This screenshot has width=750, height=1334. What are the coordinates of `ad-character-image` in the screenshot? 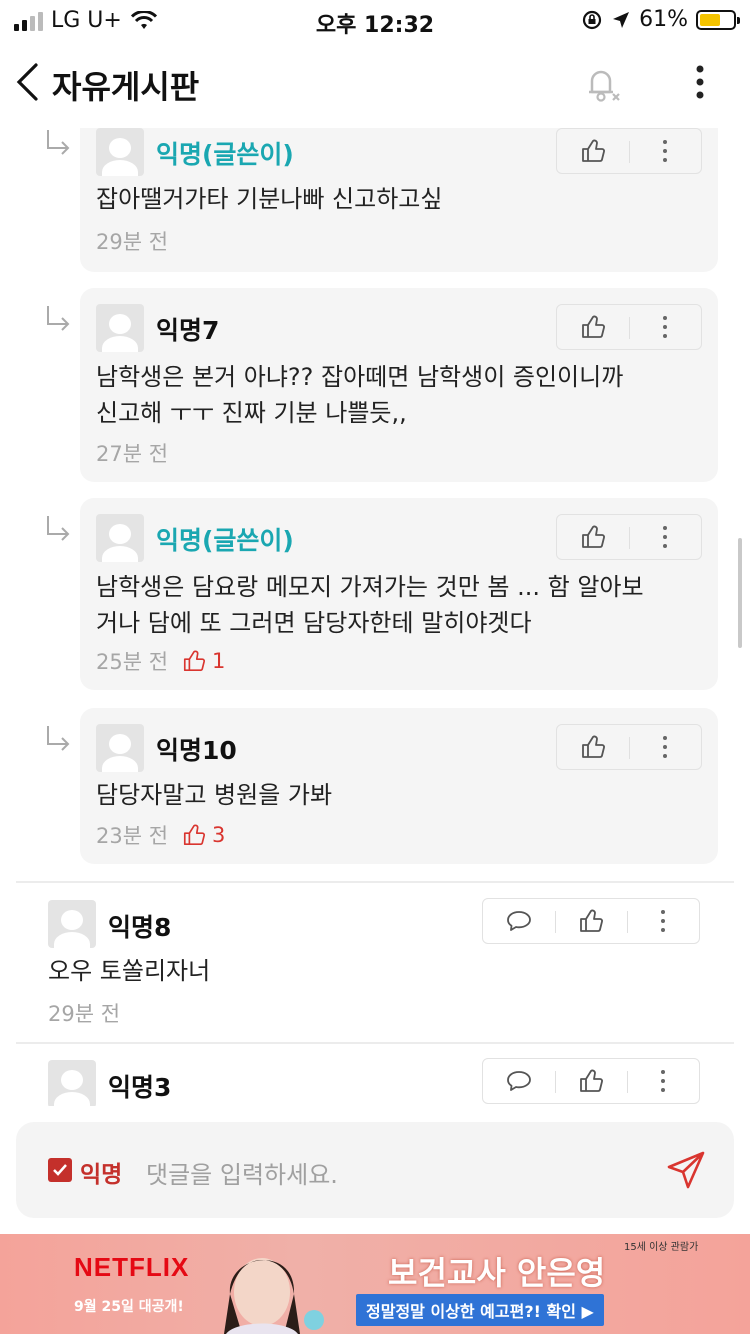 It's located at (274, 1296).